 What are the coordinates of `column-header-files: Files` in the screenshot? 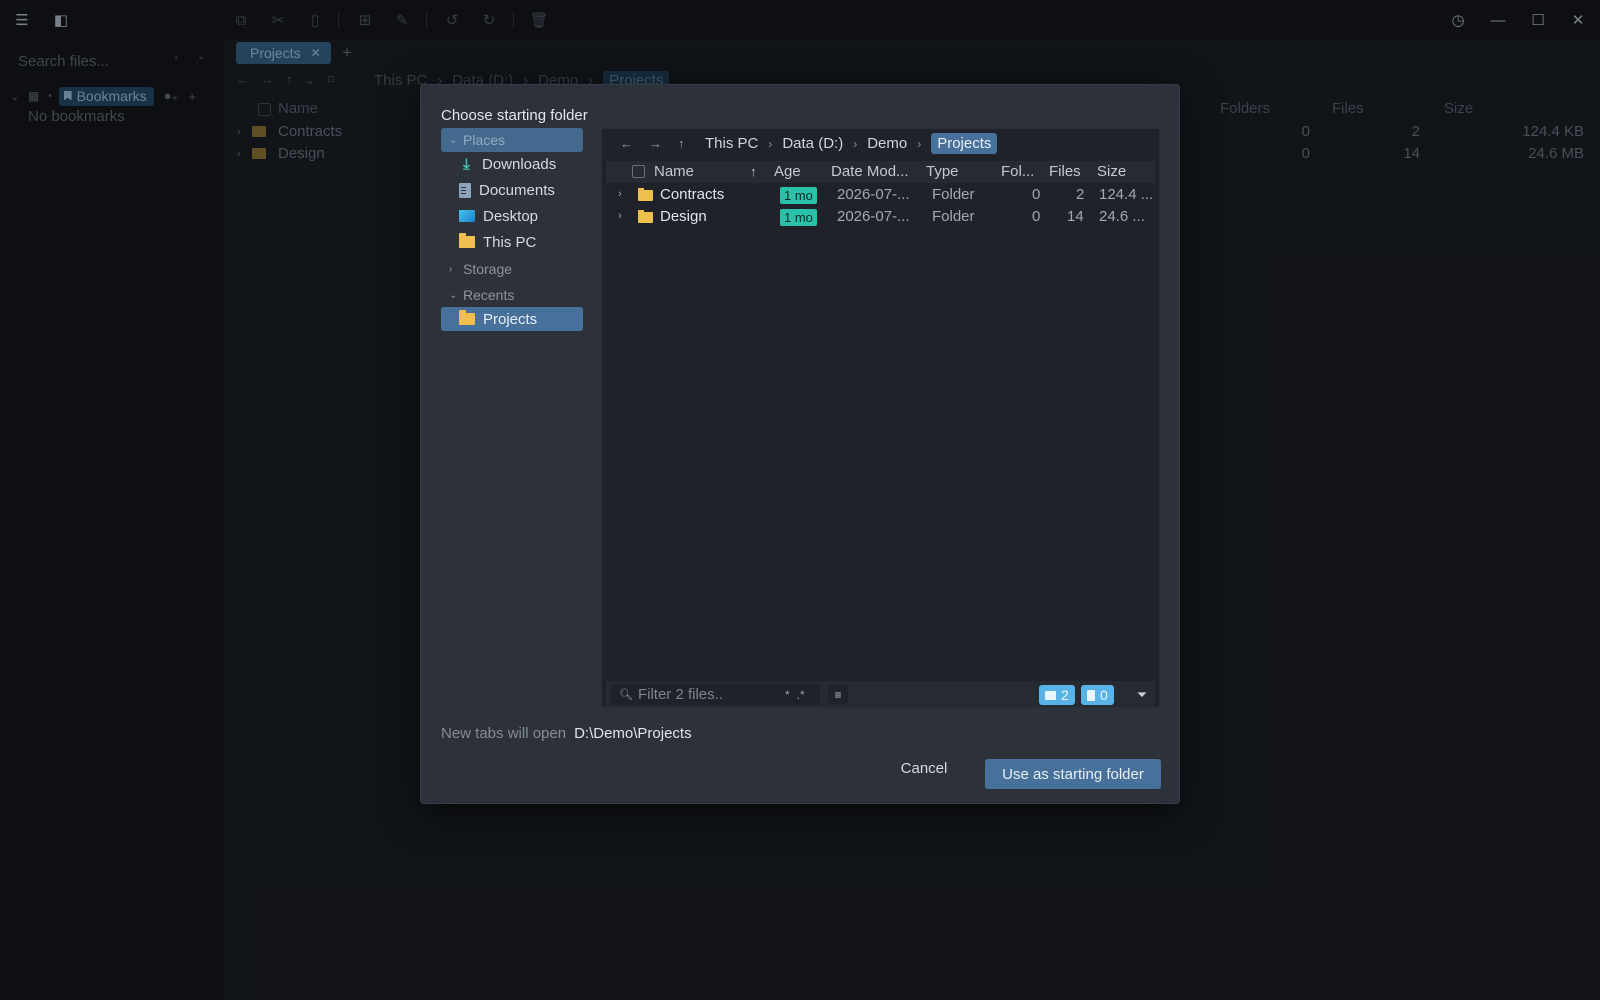 It's located at (1065, 171).